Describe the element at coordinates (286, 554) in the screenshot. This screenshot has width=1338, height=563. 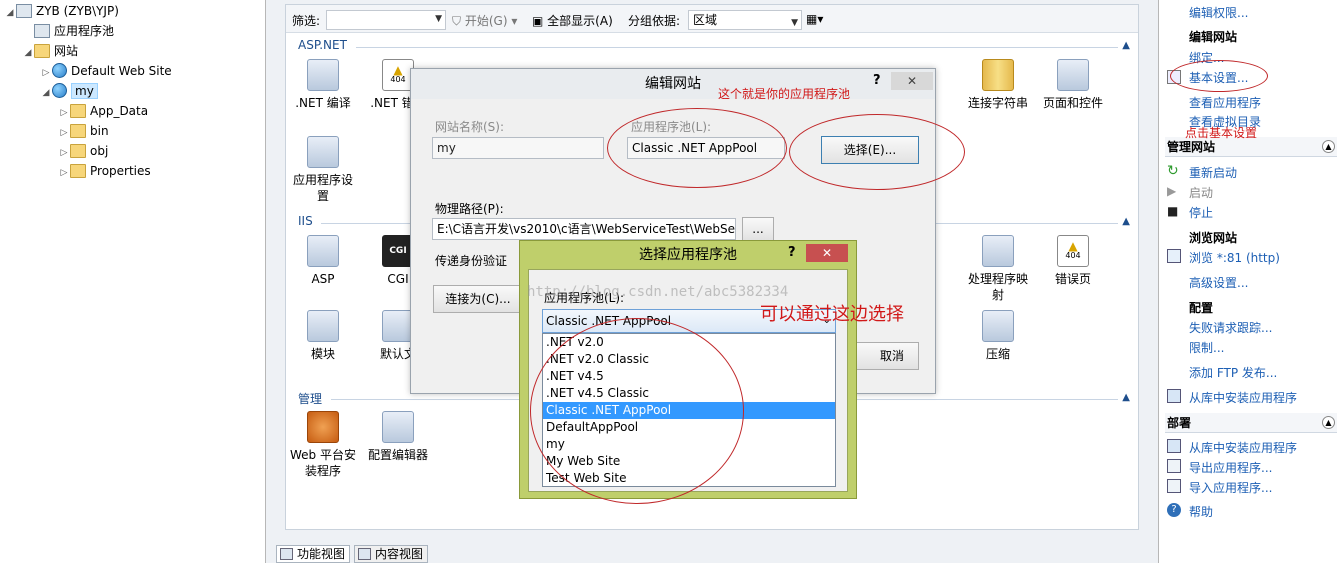
I see `features-view-icon` at that location.